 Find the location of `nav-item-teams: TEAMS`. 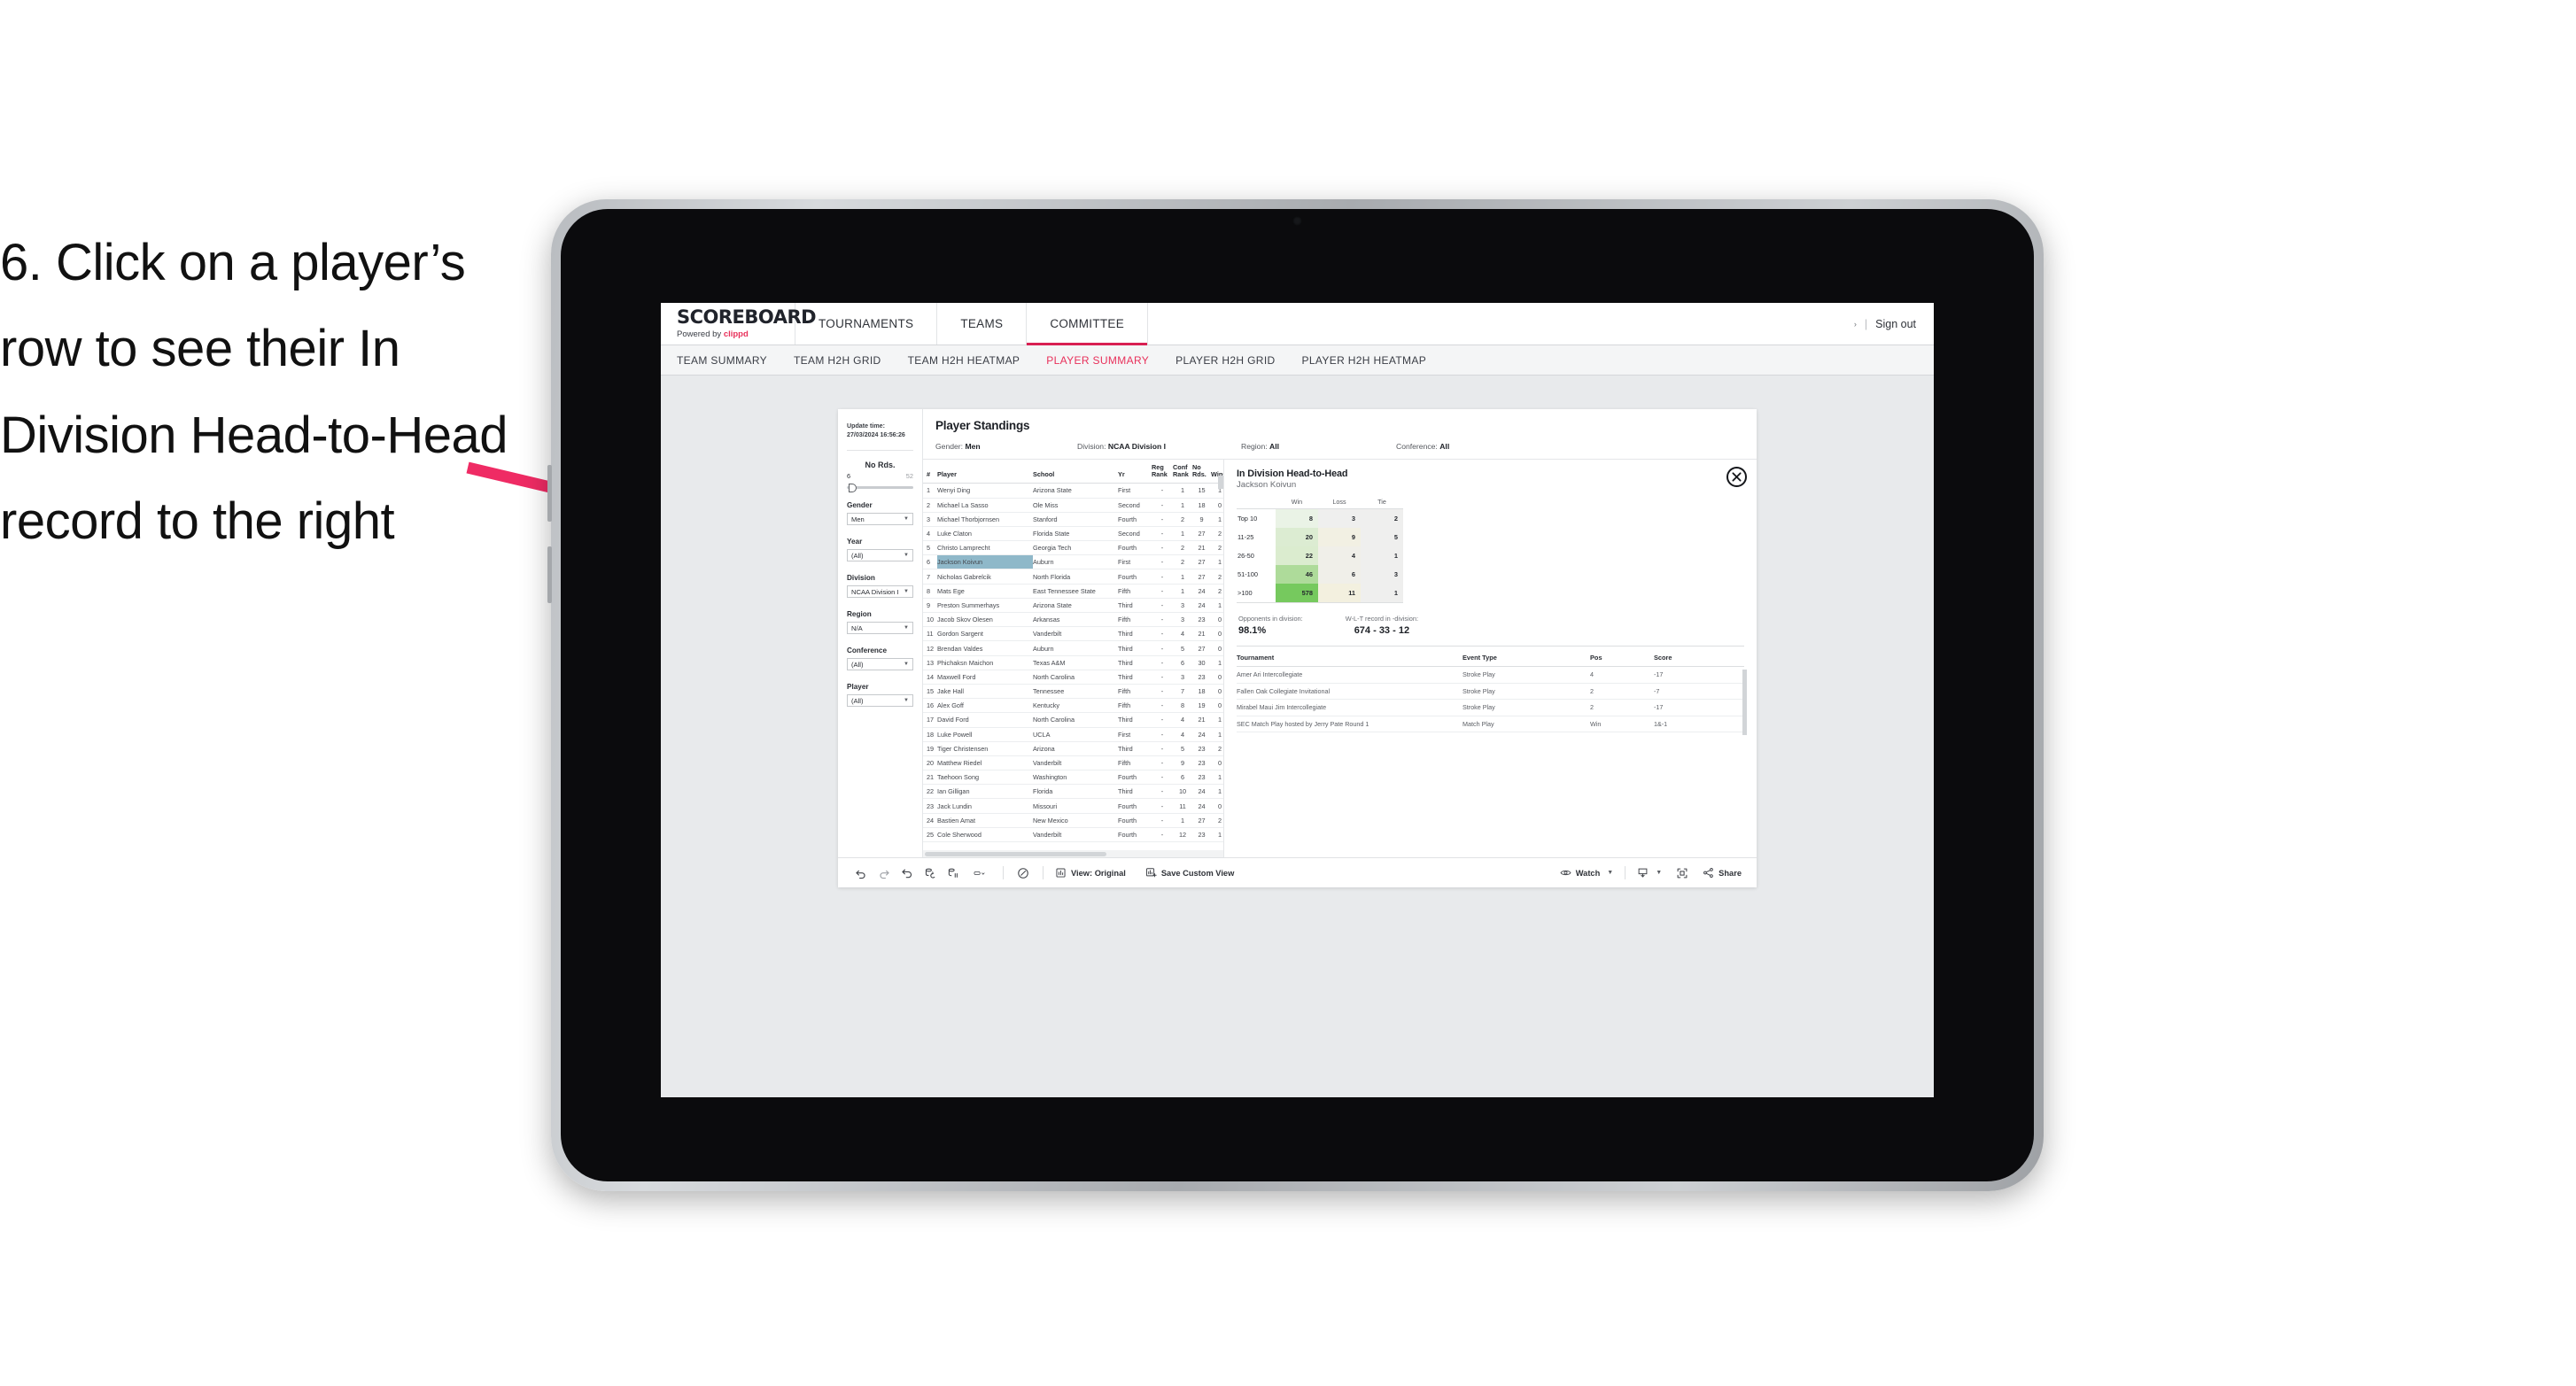

nav-item-teams: TEAMS is located at coordinates (983, 324).